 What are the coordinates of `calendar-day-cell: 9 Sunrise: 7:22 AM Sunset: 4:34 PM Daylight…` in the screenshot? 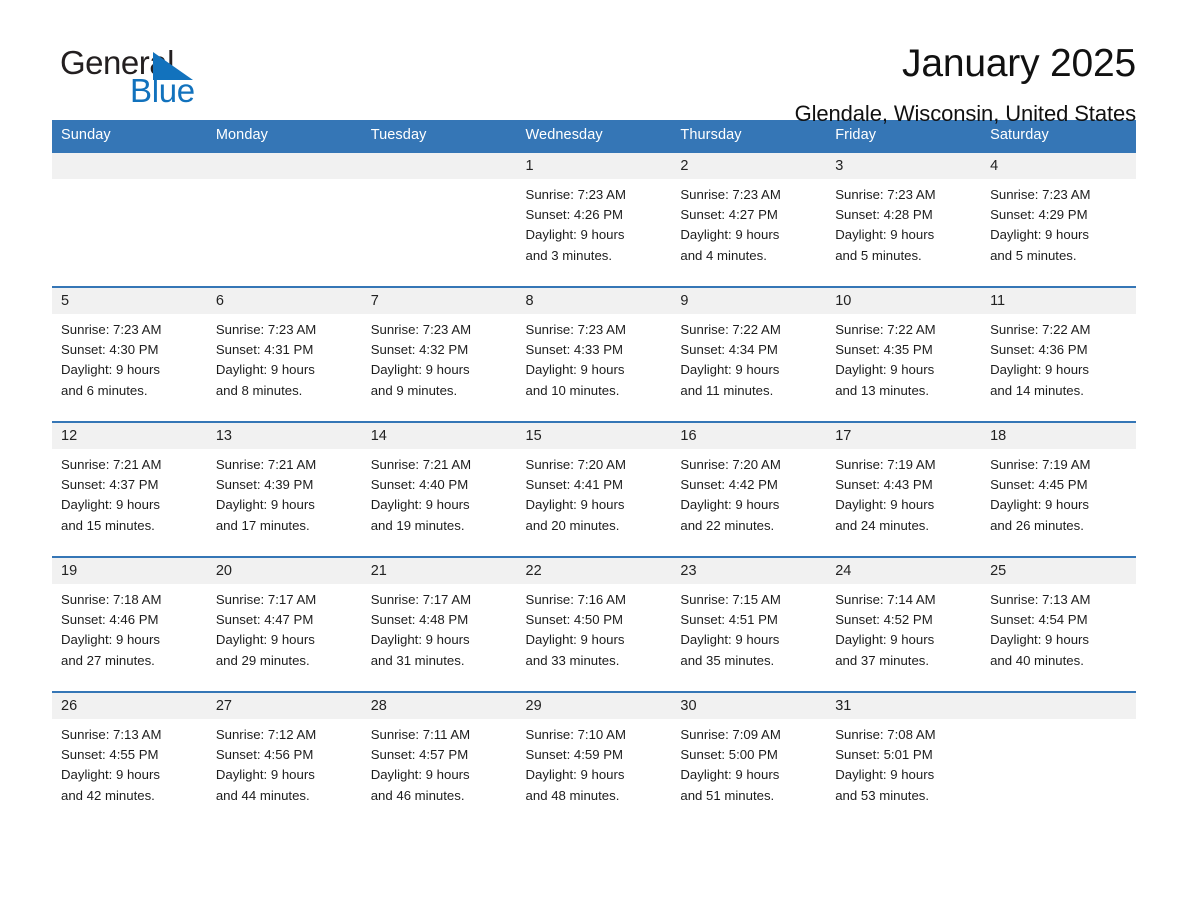 It's located at (749, 354).